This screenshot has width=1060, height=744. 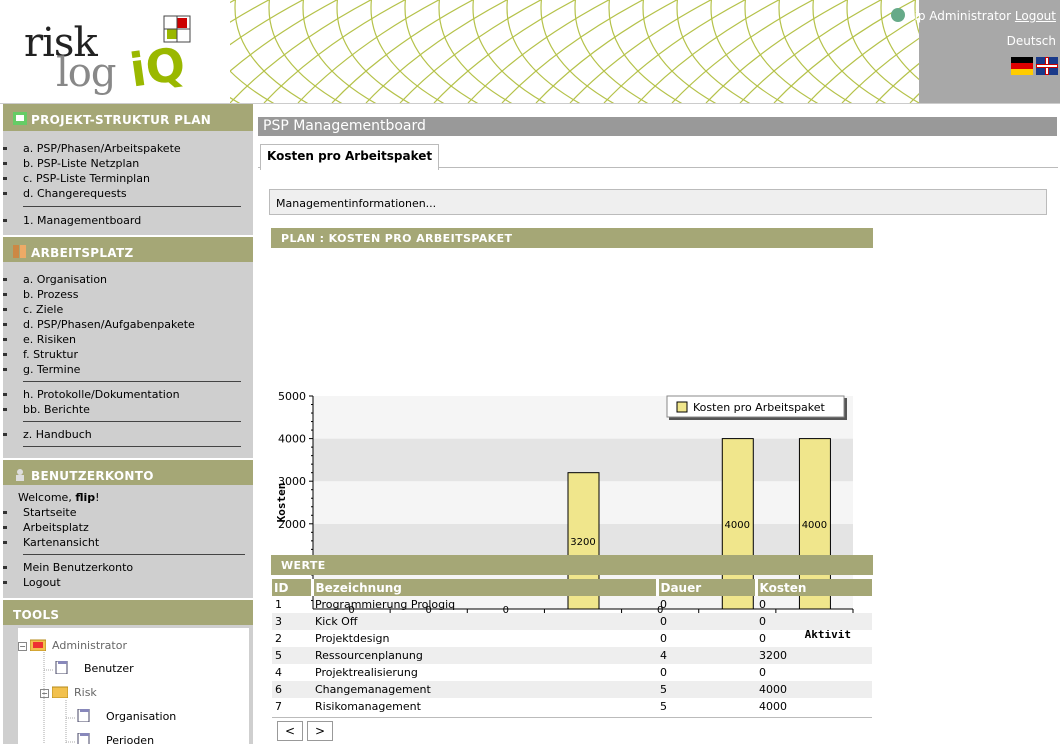 I want to click on chart-y-tick-label: 5000, so click(x=292, y=396).